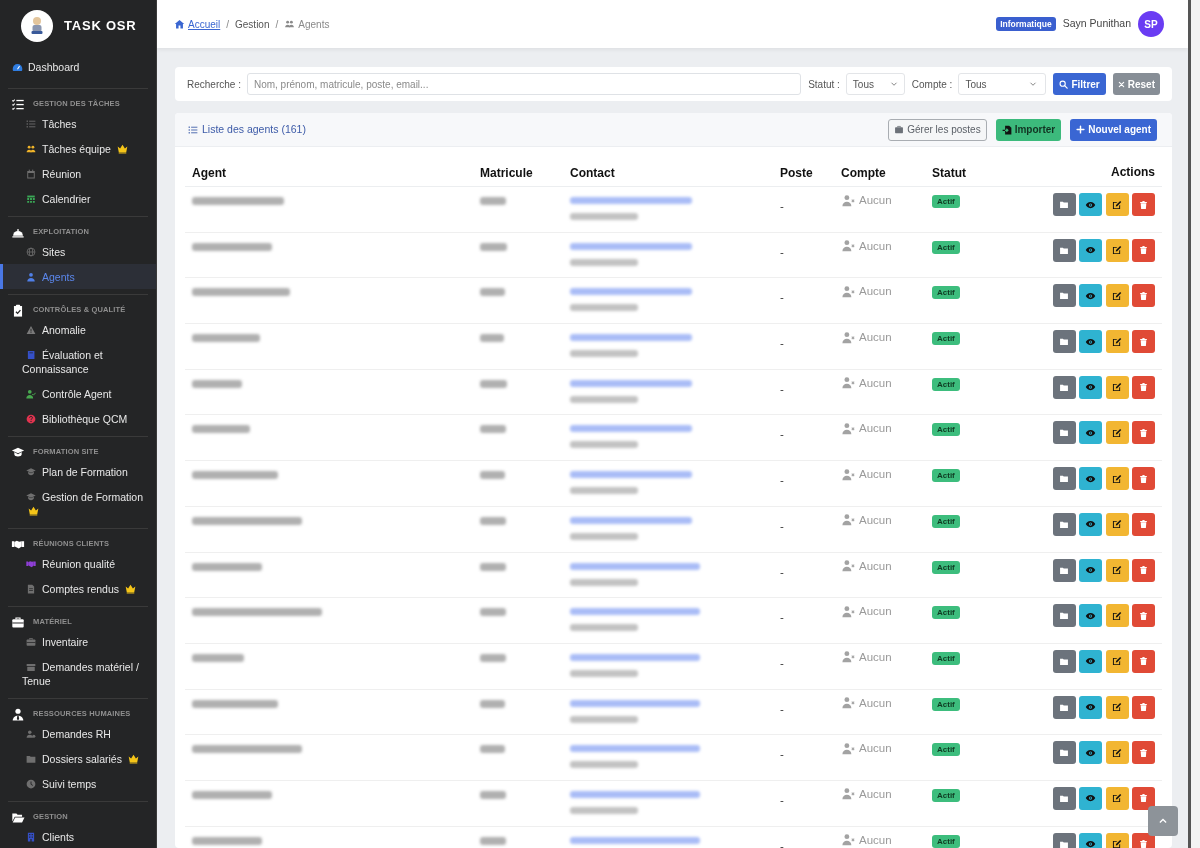 The width and height of the screenshot is (1200, 848). I want to click on sidebar-item: Agents, so click(78, 276).